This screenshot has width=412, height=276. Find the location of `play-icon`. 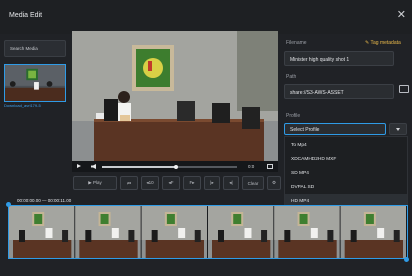

play-icon is located at coordinates (79, 166).